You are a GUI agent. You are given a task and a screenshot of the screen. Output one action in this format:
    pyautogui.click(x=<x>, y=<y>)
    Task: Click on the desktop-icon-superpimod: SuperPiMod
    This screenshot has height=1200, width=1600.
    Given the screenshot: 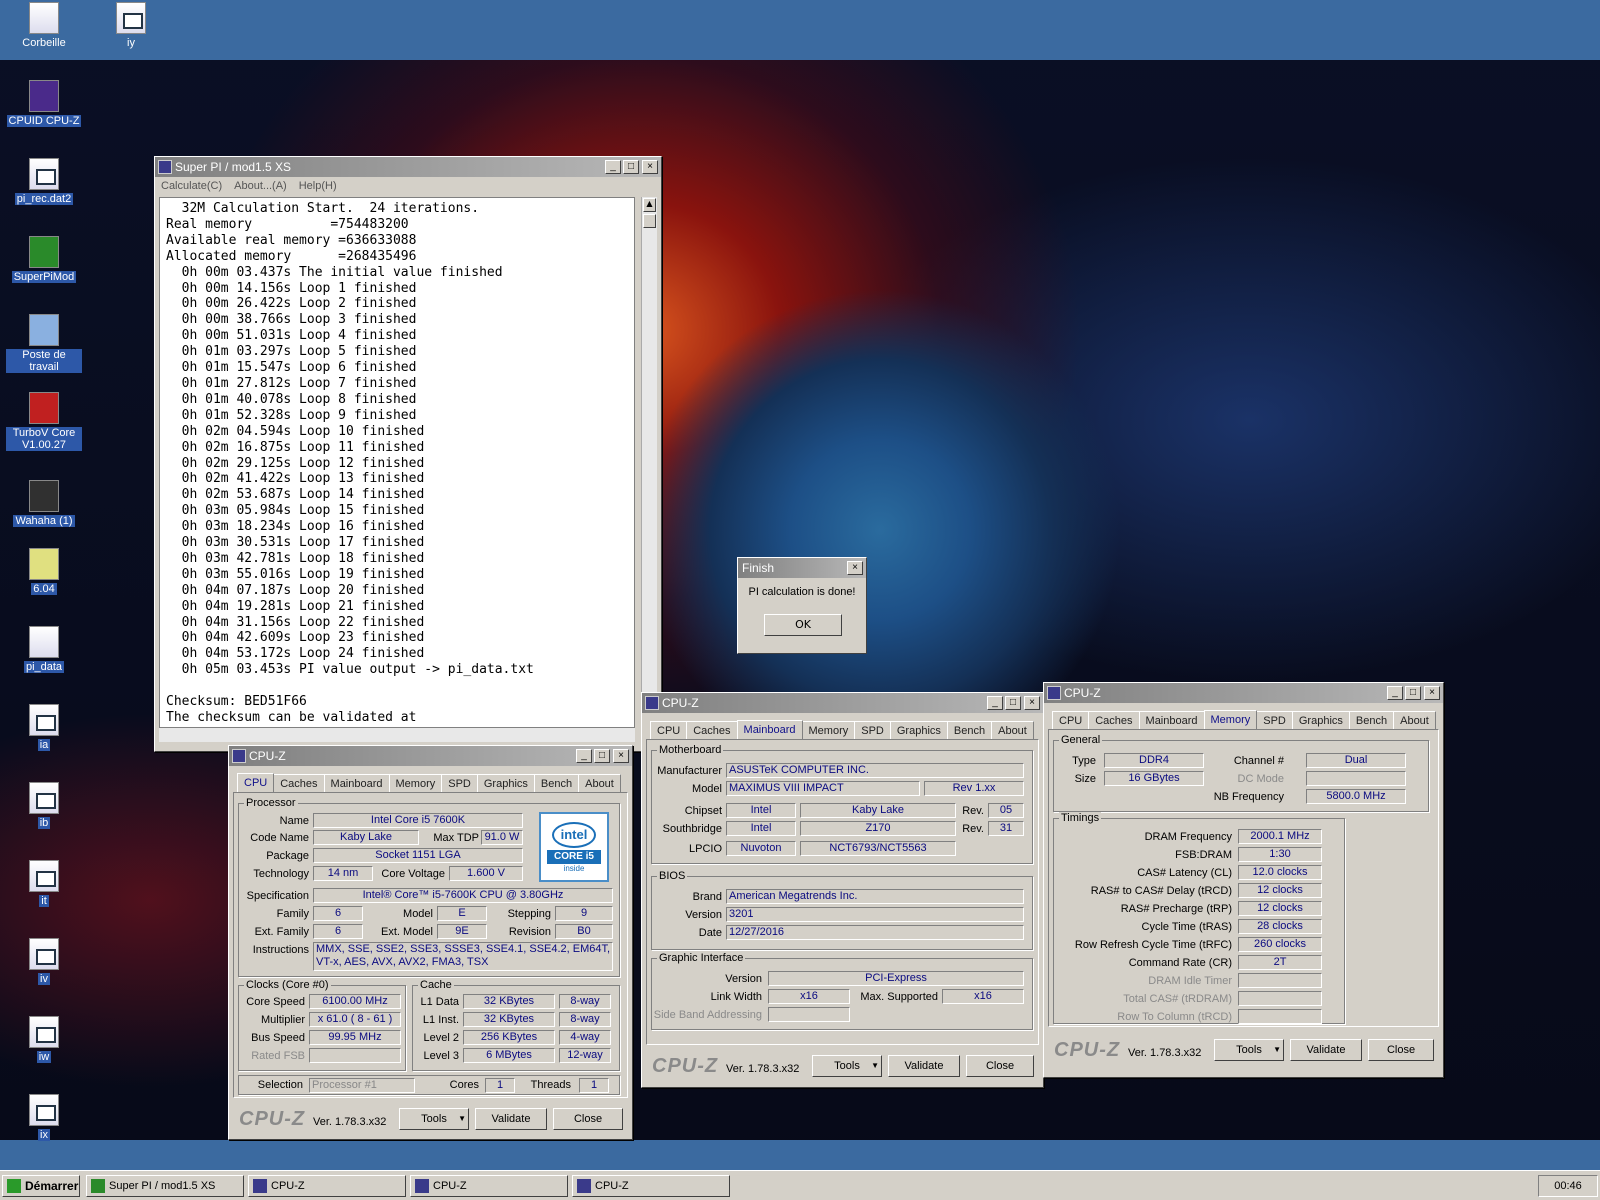 What is the action you would take?
    pyautogui.click(x=44, y=259)
    